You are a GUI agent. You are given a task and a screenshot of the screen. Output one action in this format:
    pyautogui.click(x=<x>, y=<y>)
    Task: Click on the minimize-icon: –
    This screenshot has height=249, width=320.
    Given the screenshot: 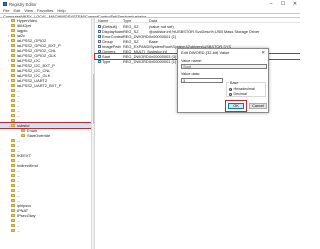 What is the action you would take?
    pyautogui.click(x=271, y=4)
    